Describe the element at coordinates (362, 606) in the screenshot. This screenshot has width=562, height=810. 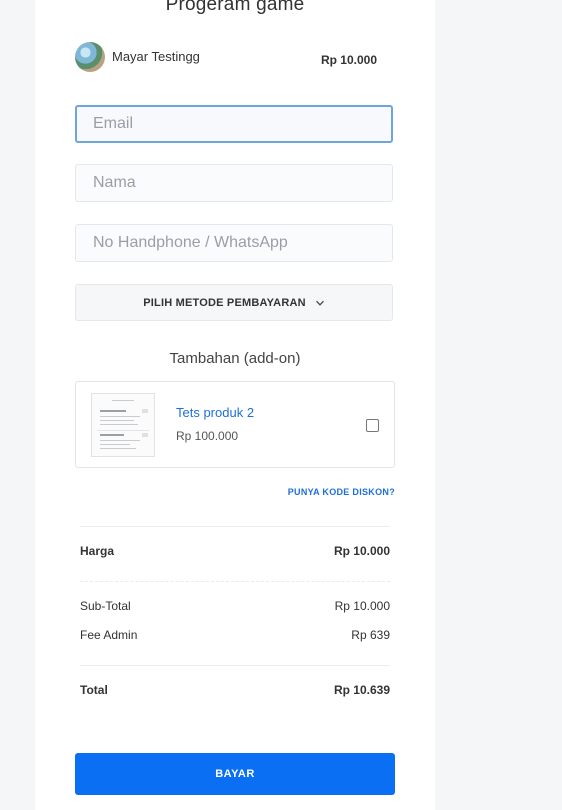
I see `subtotal-value: Rp 10.000` at that location.